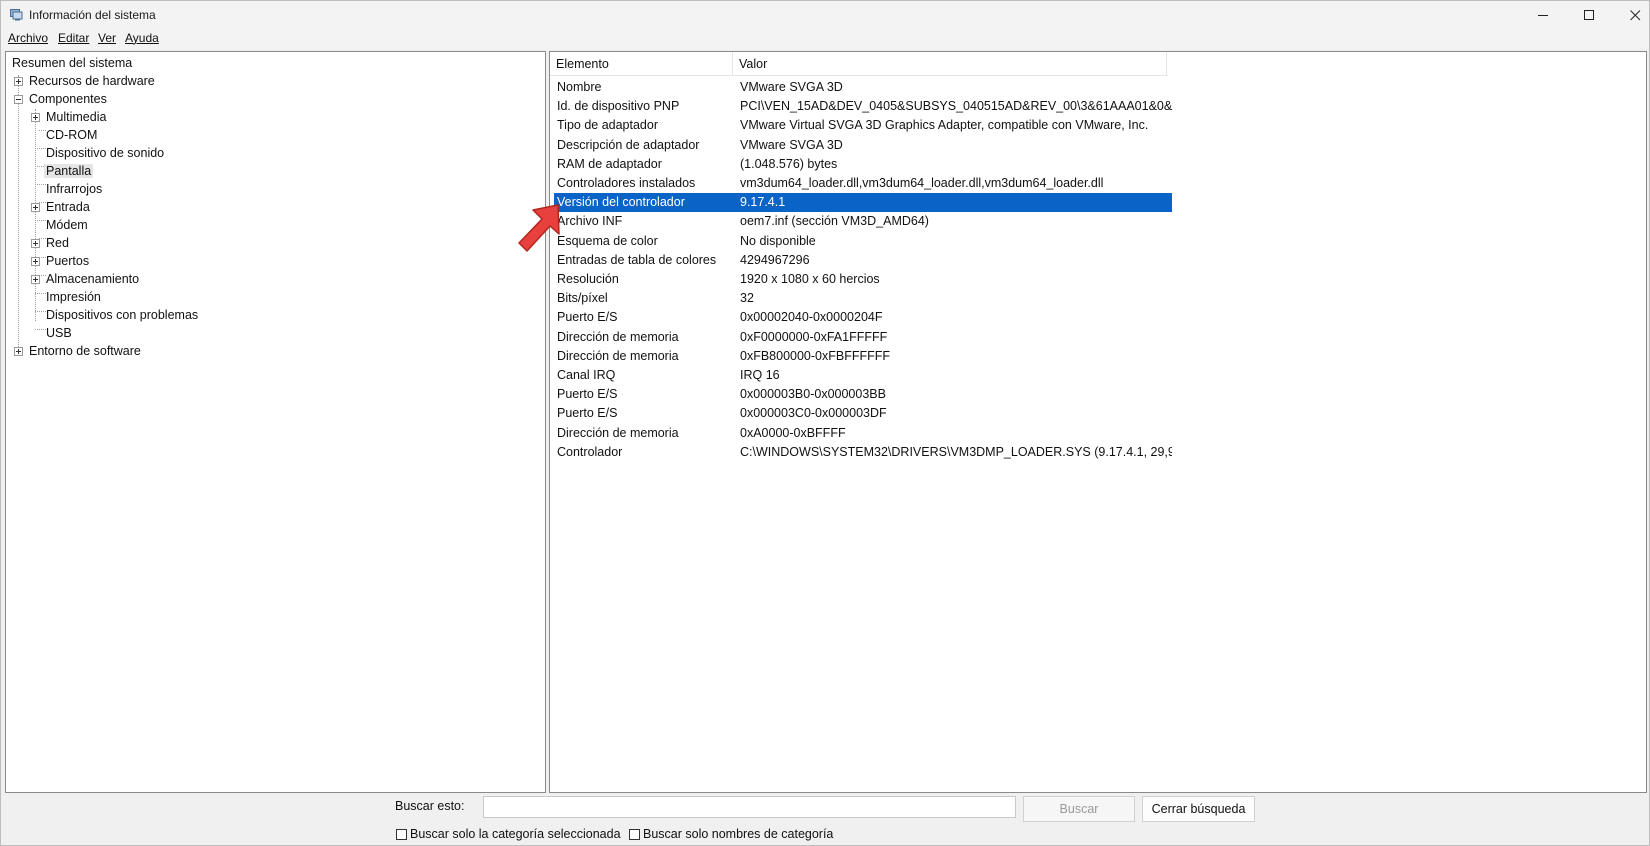 This screenshot has width=1650, height=846. Describe the element at coordinates (508, 834) in the screenshot. I see `checkbox-selected-category: Buscar solo la categoría seleccionada` at that location.